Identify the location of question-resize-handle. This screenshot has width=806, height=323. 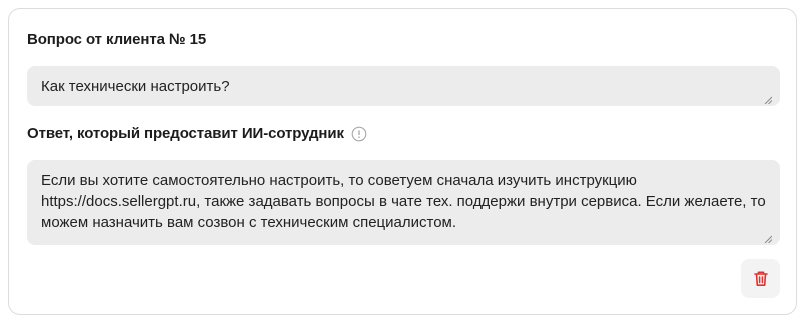
(768, 100).